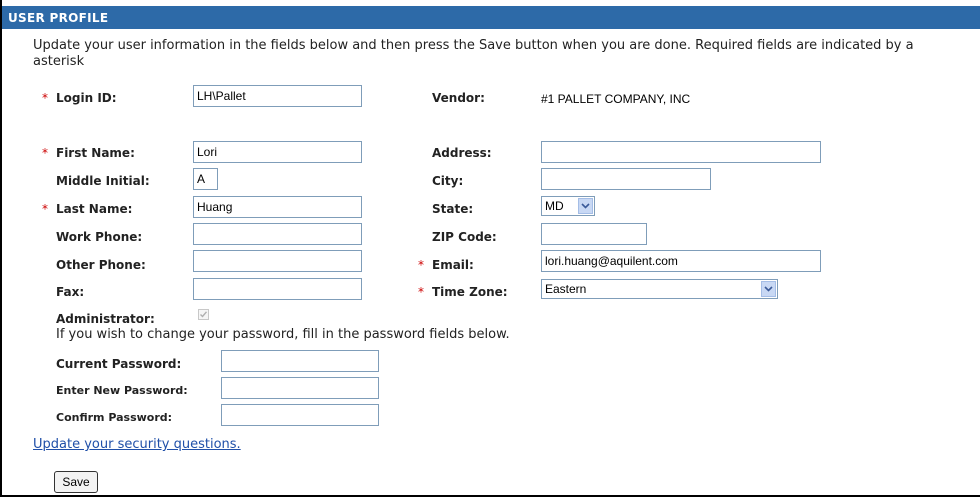 Image resolution: width=980 pixels, height=497 pixels. What do you see at coordinates (277, 152) in the screenshot?
I see `first-name-input: Lori` at bounding box center [277, 152].